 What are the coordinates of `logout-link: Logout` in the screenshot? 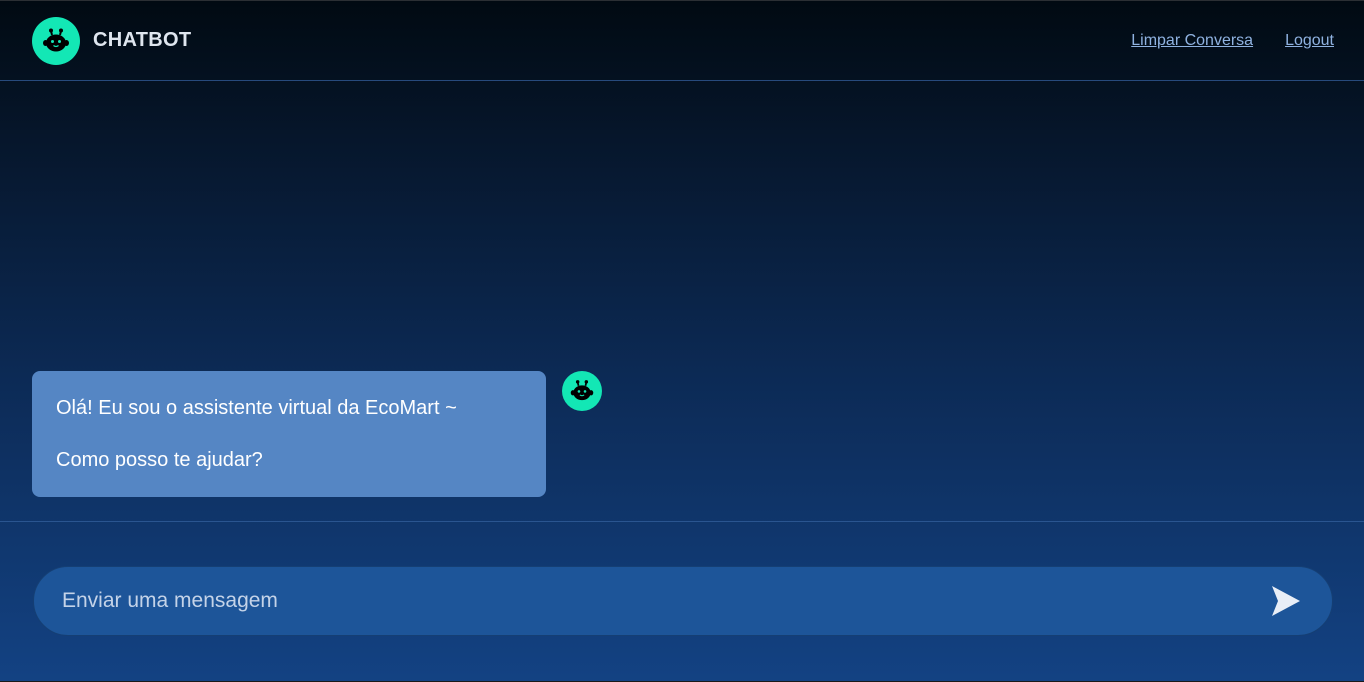 It's located at (1309, 41).